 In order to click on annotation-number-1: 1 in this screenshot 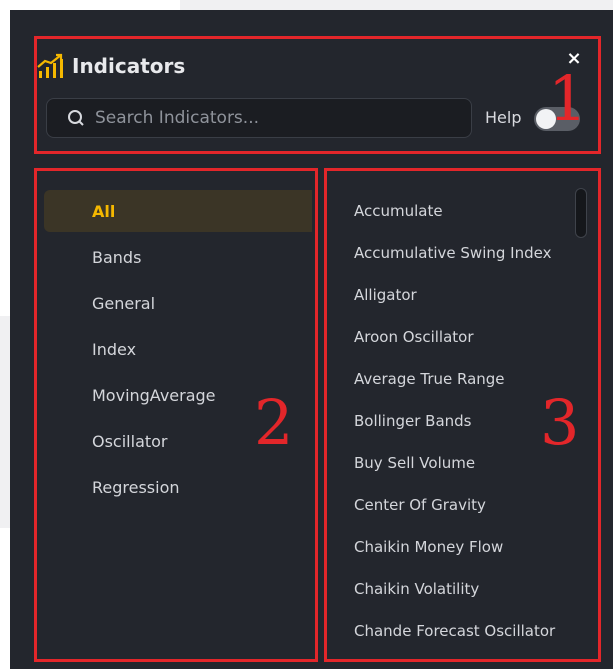, I will do `click(568, 98)`.